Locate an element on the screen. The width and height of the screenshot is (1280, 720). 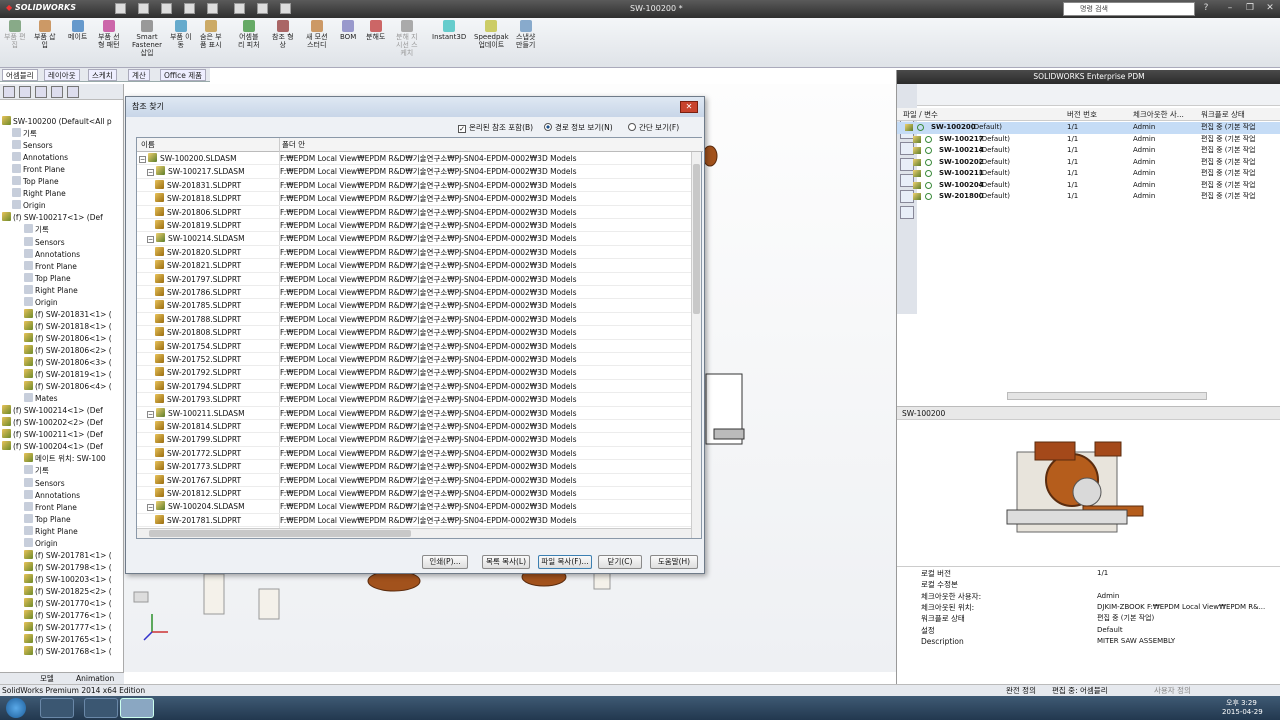
bottom-tab: 모델 is located at coordinates (47, 678).